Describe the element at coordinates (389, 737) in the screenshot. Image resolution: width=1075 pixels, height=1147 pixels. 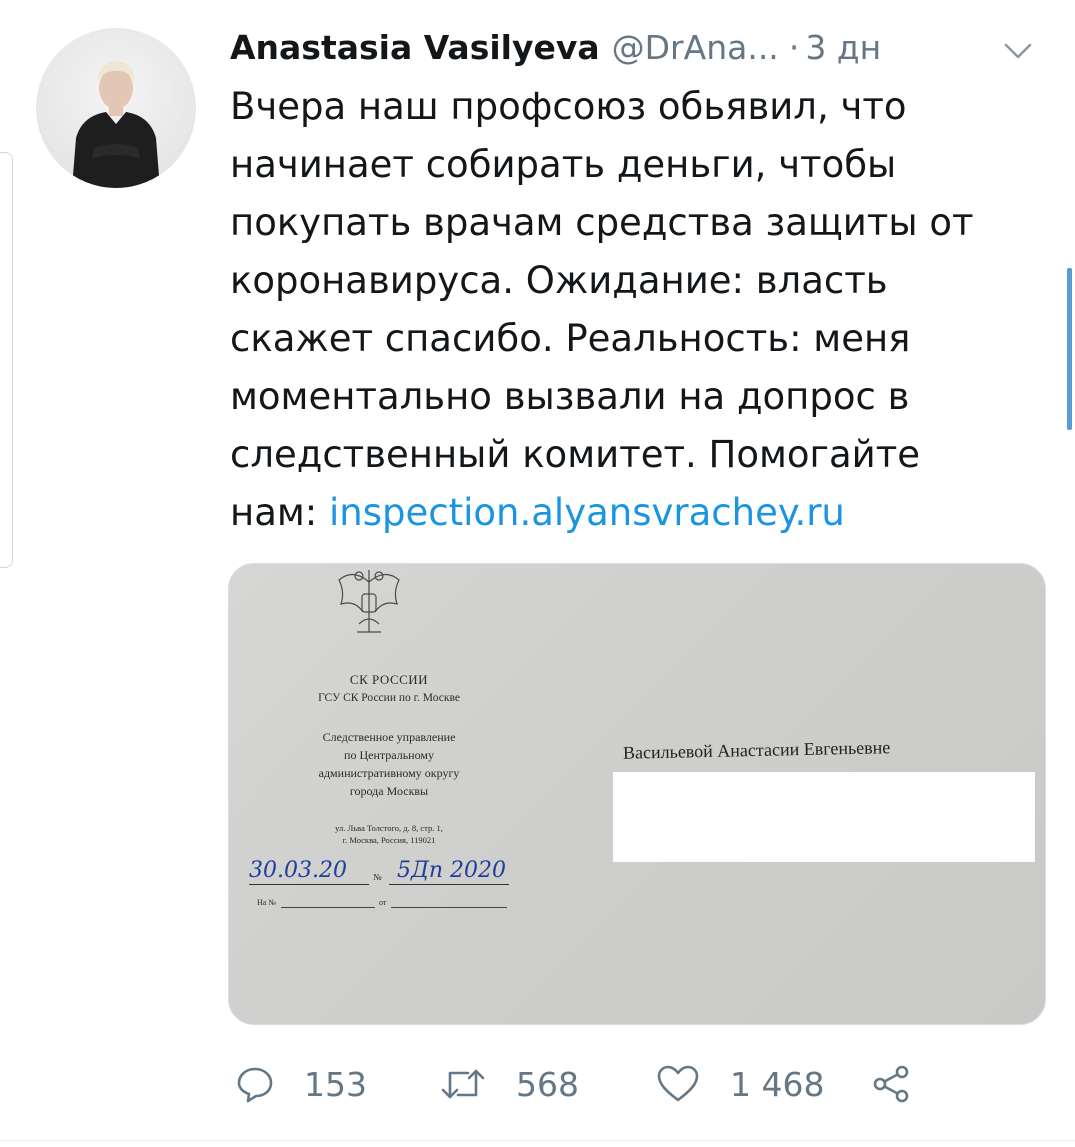
I see `department-line: Следственное управление` at that location.